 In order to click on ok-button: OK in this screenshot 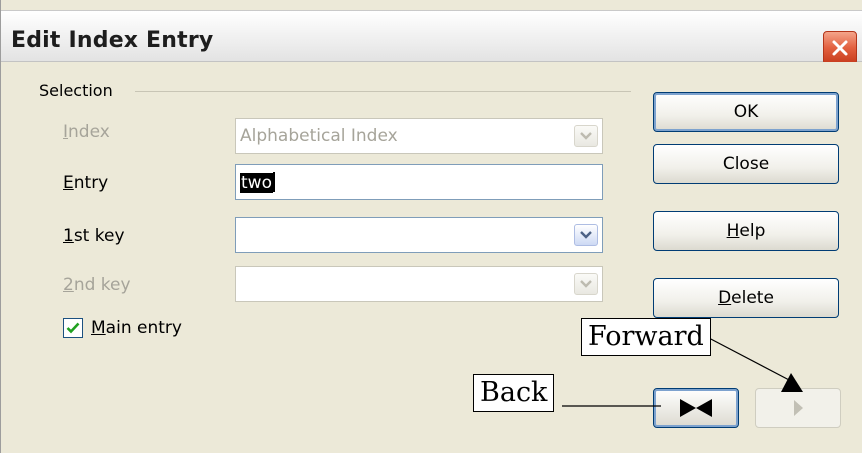, I will do `click(746, 112)`.